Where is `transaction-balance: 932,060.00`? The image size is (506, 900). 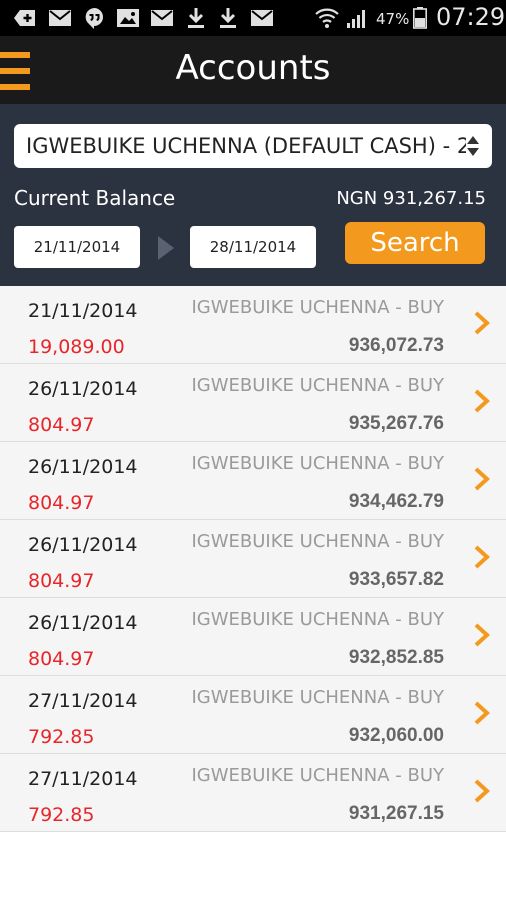
transaction-balance: 932,060.00 is located at coordinates (396, 735).